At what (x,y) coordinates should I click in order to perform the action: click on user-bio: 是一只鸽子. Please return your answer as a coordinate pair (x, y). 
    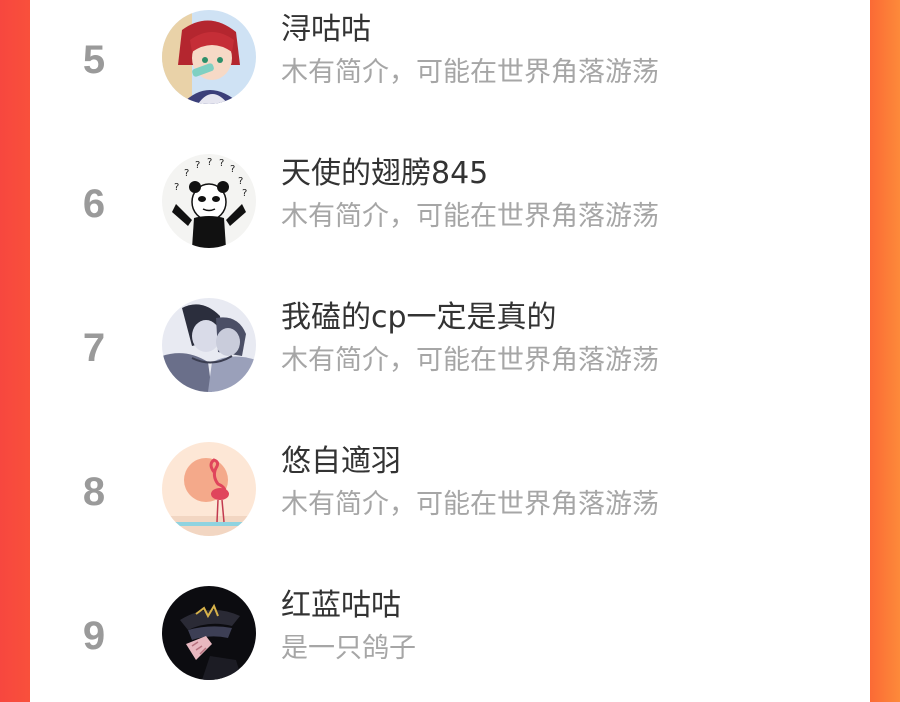
    Looking at the image, I should click on (348, 648).